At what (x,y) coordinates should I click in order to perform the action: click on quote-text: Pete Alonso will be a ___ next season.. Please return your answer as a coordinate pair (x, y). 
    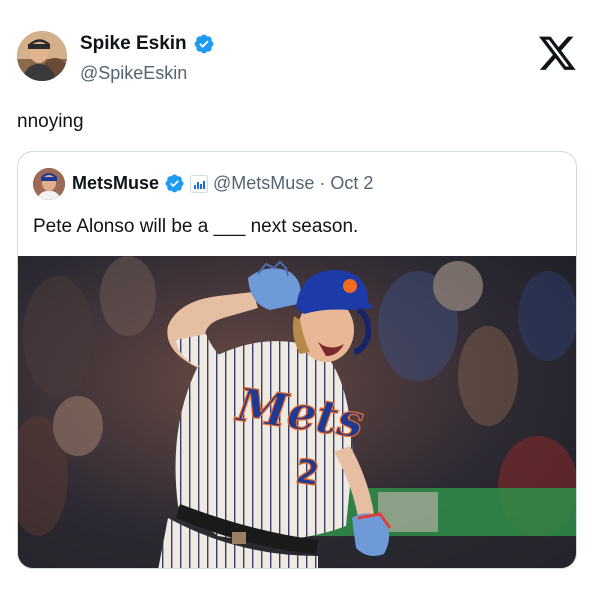
    Looking at the image, I should click on (196, 226).